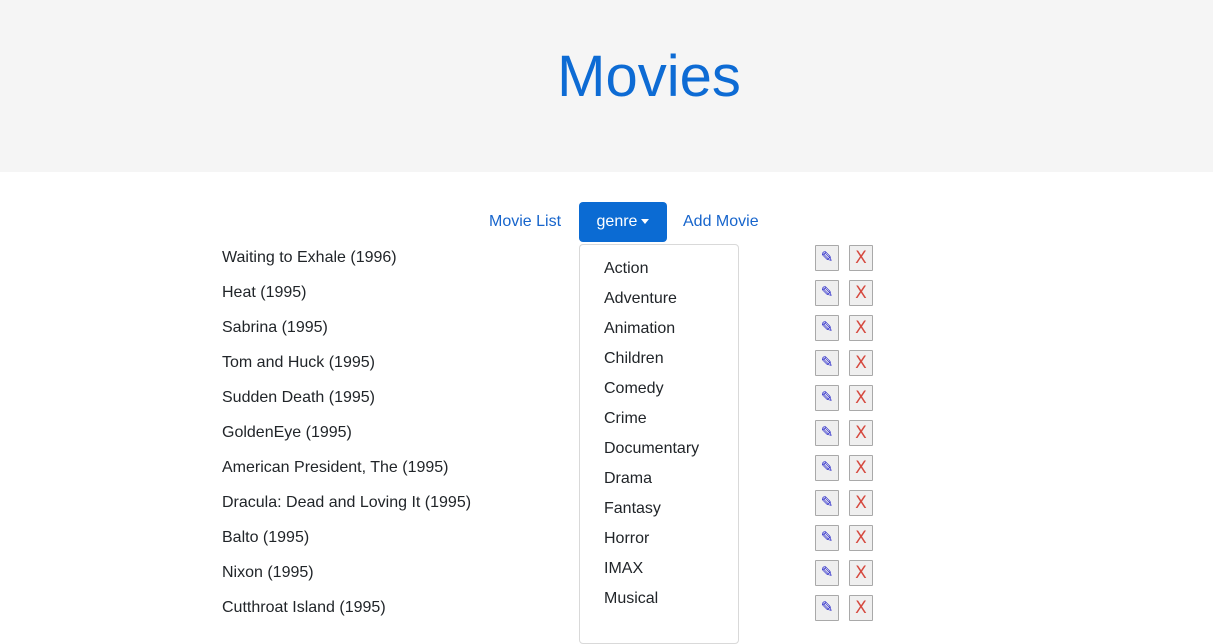 This screenshot has height=644, width=1213. Describe the element at coordinates (347, 502) in the screenshot. I see `movie-title: Dracula: Dead and Loving It (1995)` at that location.